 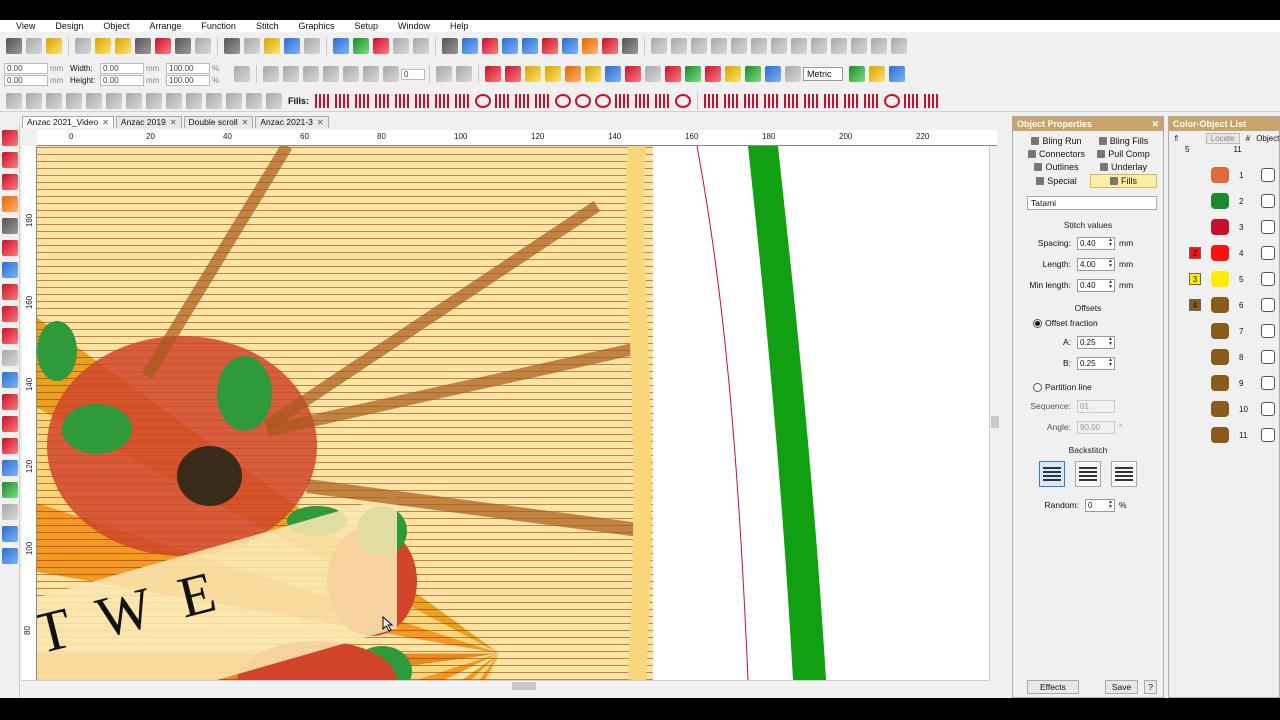 What do you see at coordinates (123, 46) in the screenshot?
I see `open-recent-icon` at bounding box center [123, 46].